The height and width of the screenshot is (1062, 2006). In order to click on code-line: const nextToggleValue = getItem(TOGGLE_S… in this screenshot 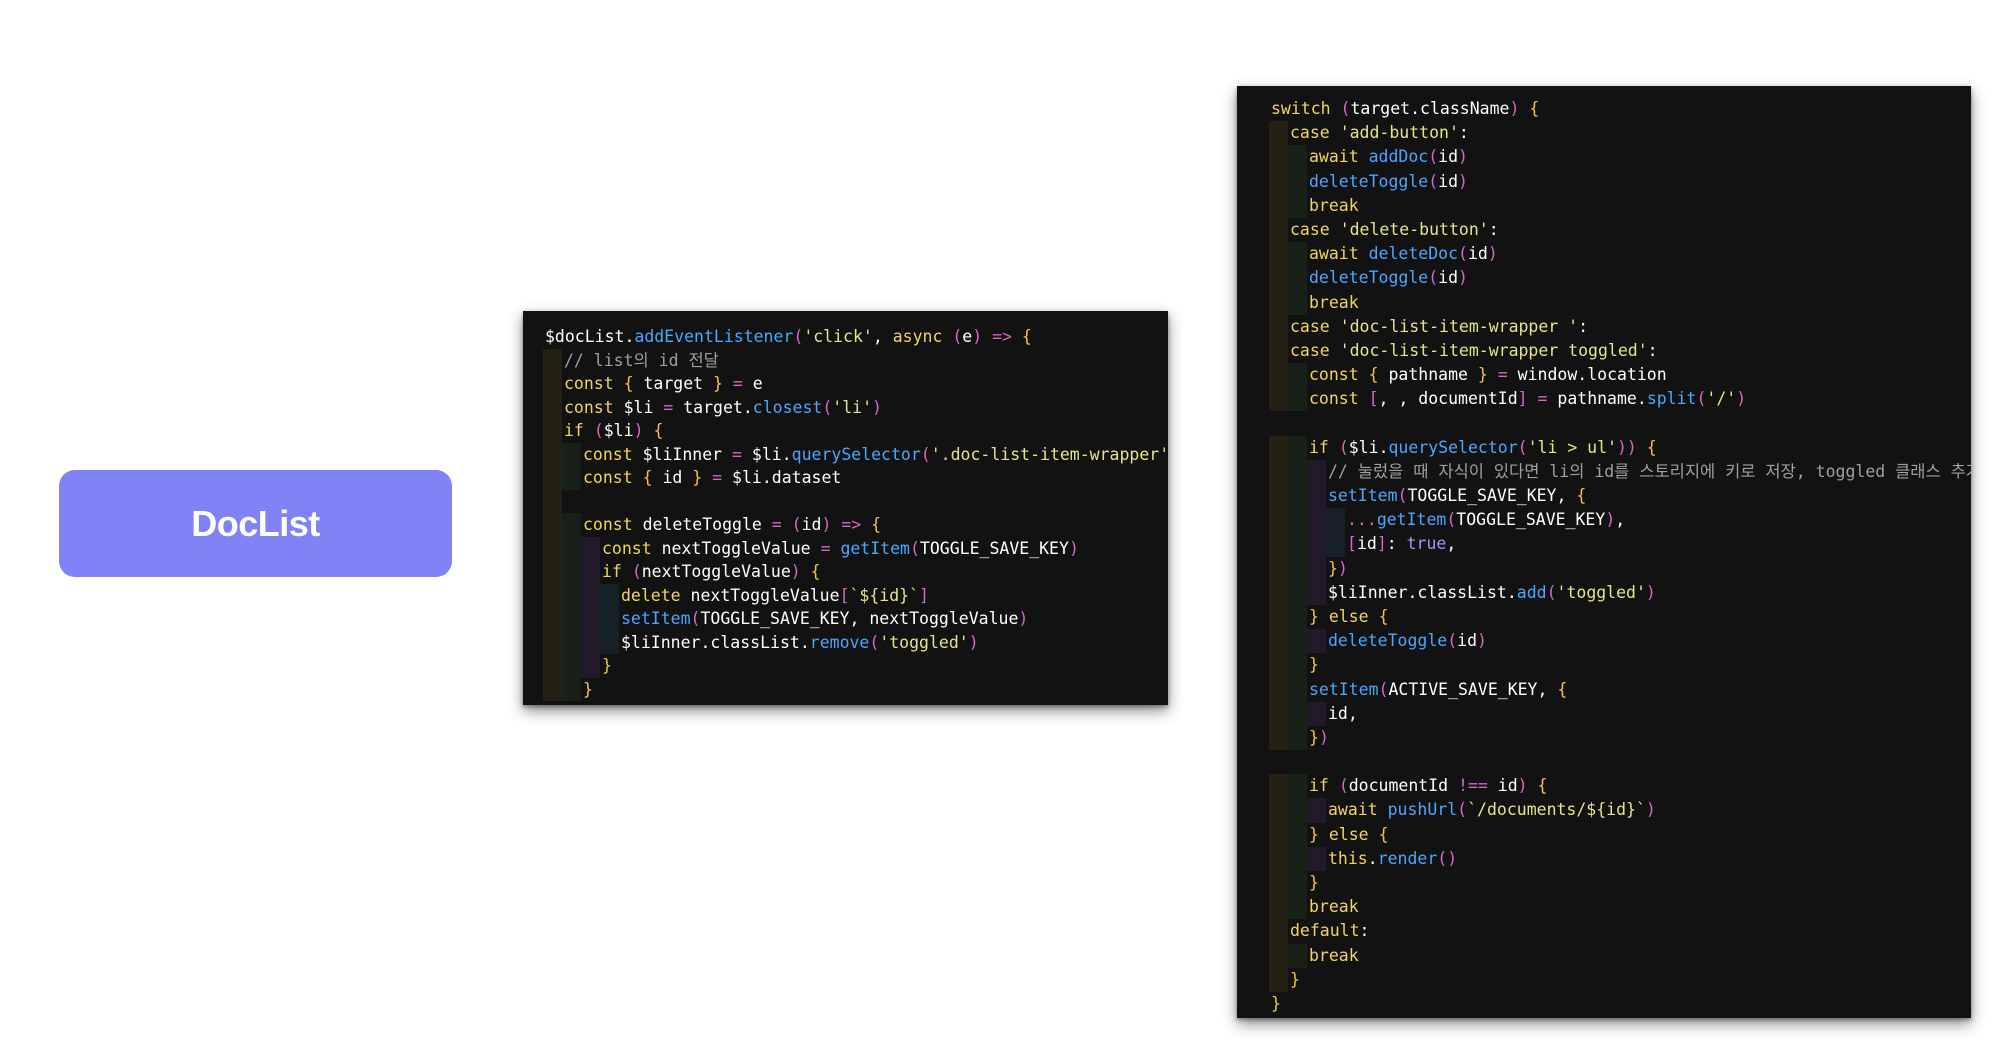, I will do `click(855, 548)`.